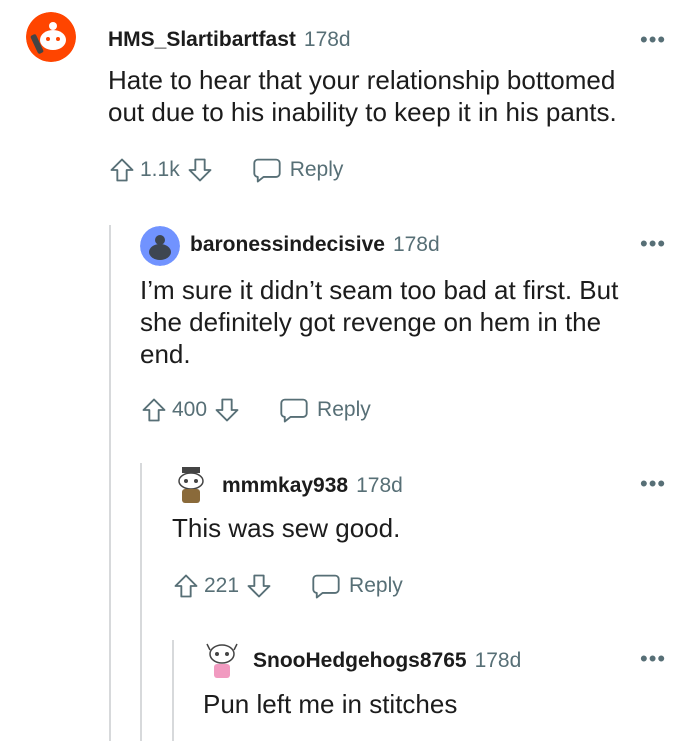 The height and width of the screenshot is (741, 700). Describe the element at coordinates (286, 528) in the screenshot. I see `comment-body: This was sew good.` at that location.